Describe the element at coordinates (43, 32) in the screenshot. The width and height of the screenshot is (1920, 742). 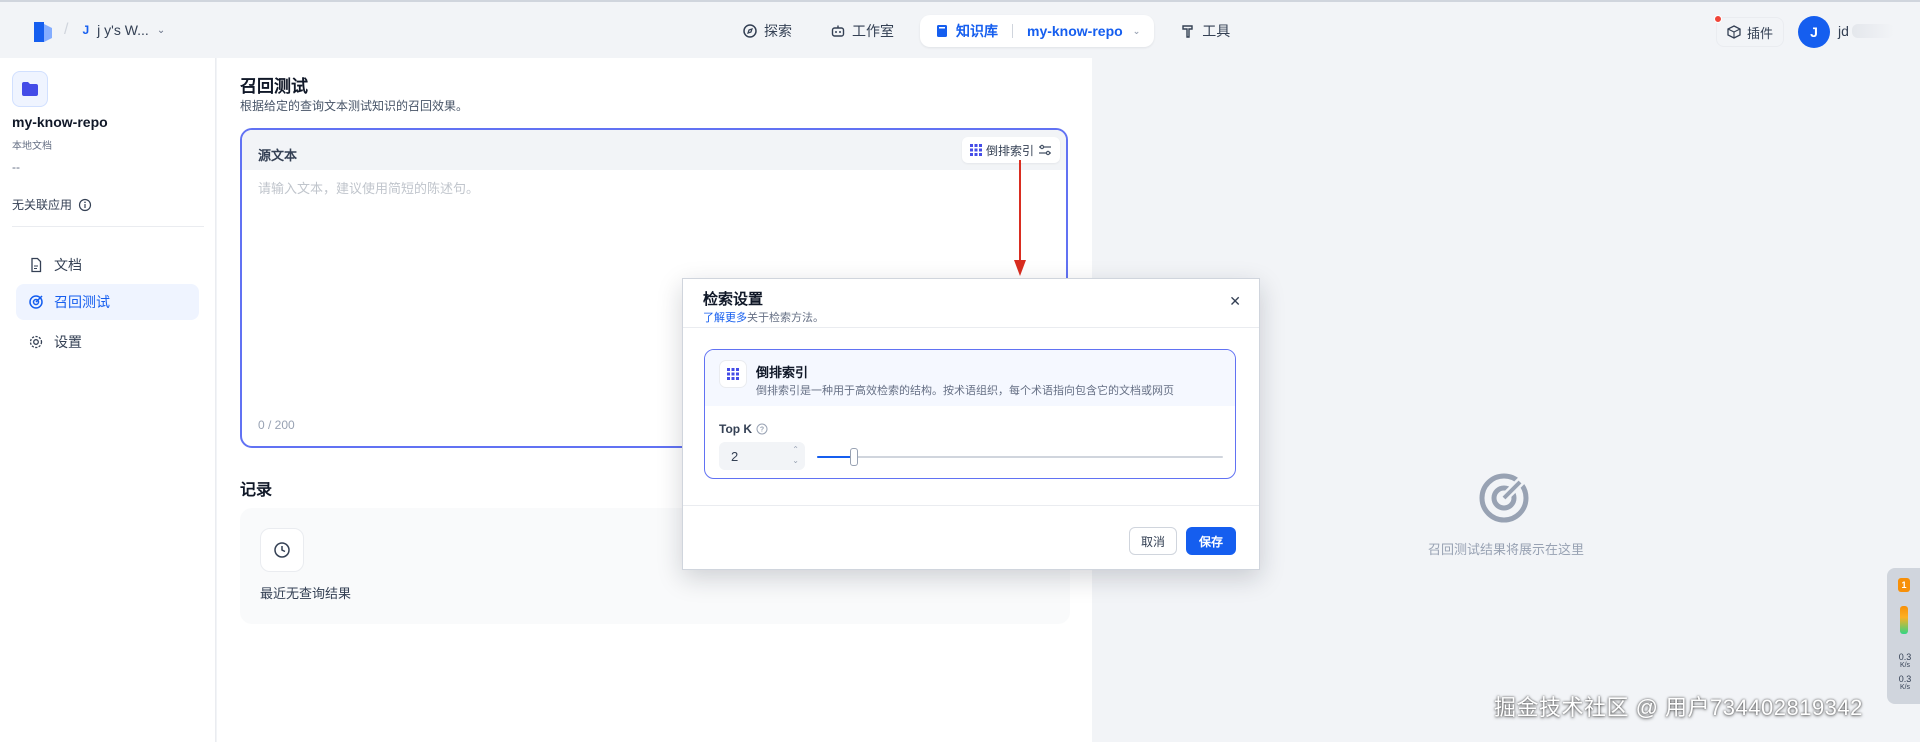
I see `app-logo-icon` at that location.